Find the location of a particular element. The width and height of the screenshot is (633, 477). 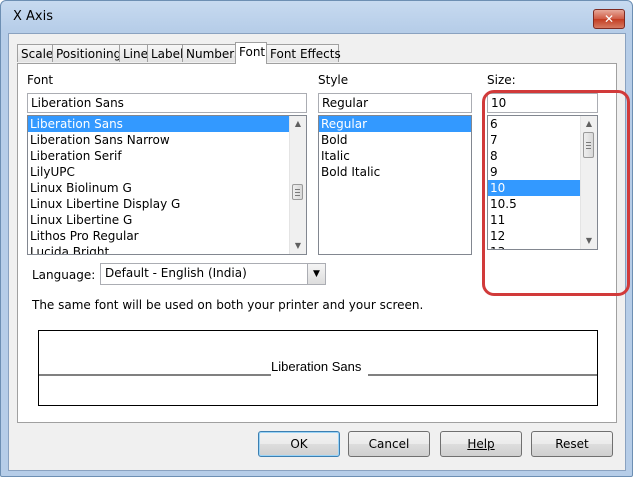

list-item: Lucida Bright is located at coordinates (167, 249).